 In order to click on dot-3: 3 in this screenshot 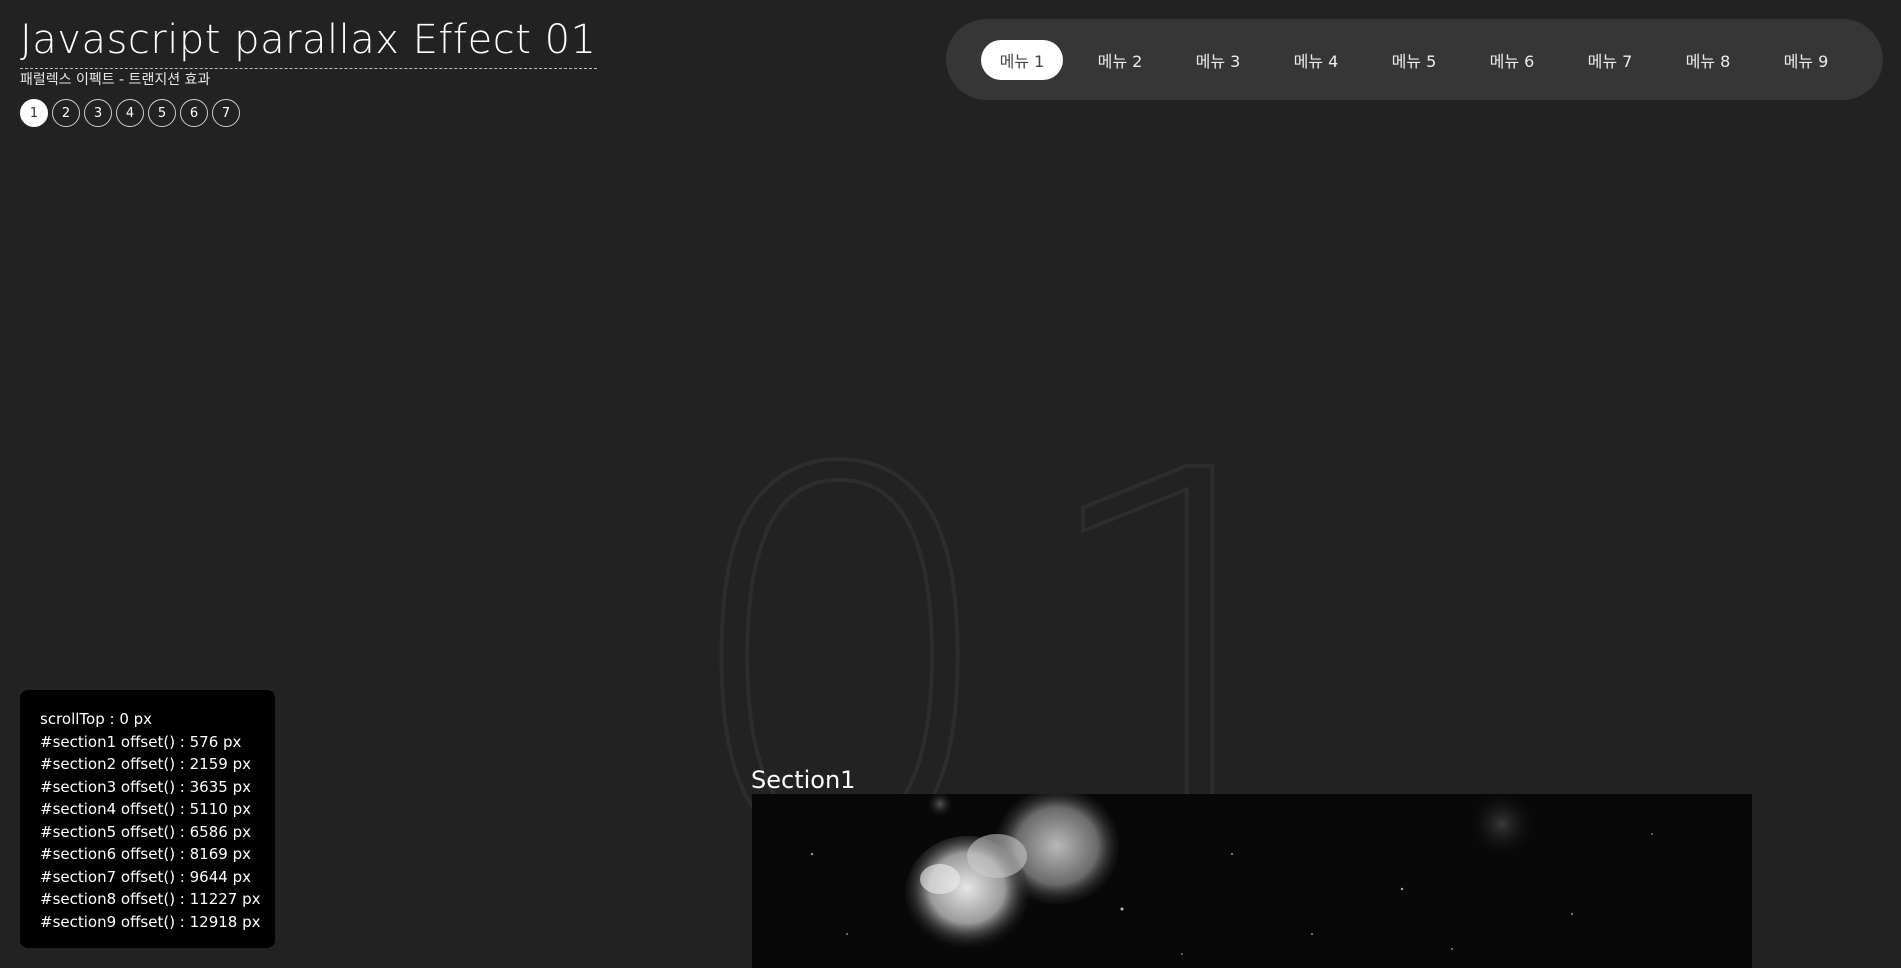, I will do `click(98, 113)`.